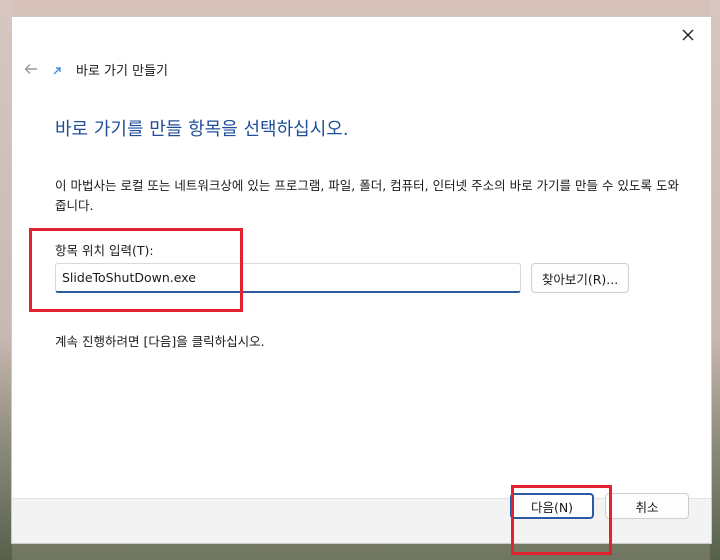 This screenshot has width=720, height=560. What do you see at coordinates (160, 341) in the screenshot?
I see `continue-instruction: 계속 진행하려면 [다음]을 클릭하십시오.` at bounding box center [160, 341].